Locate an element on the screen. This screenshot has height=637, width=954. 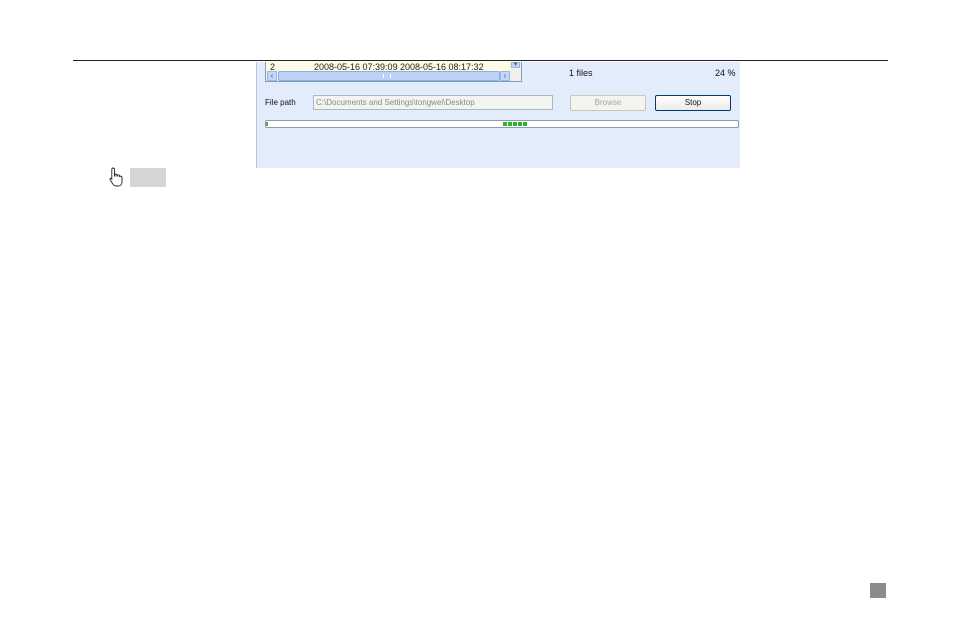
scroll-right-icon: › is located at coordinates (505, 76).